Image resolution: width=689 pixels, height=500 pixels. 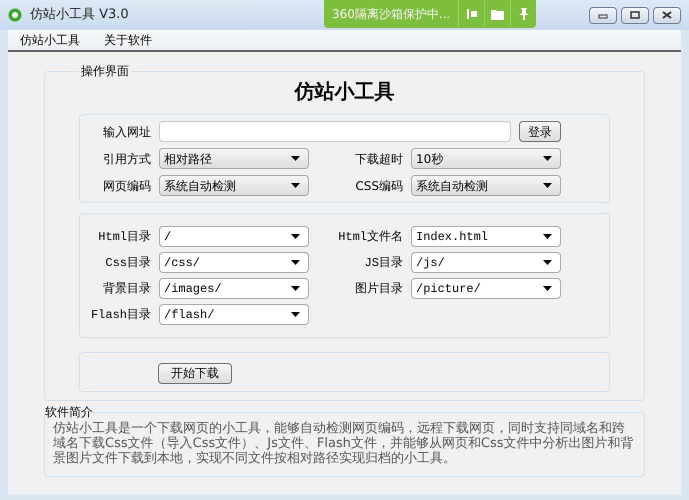 What do you see at coordinates (384, 263) in the screenshot?
I see `field-label: JS目录` at bounding box center [384, 263].